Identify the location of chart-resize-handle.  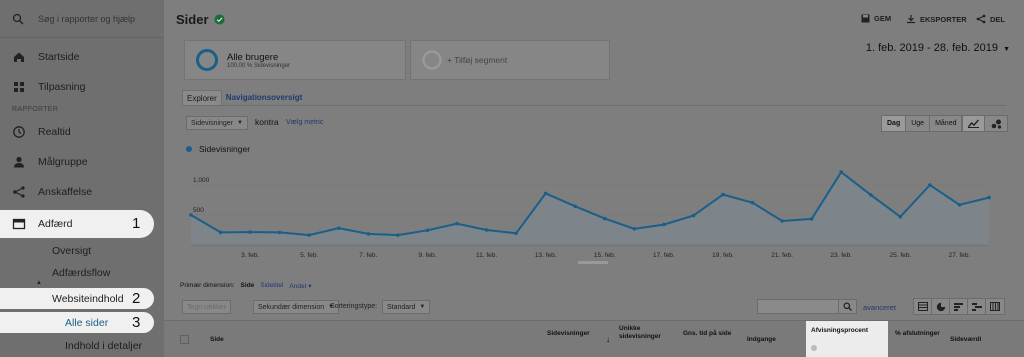
(593, 262).